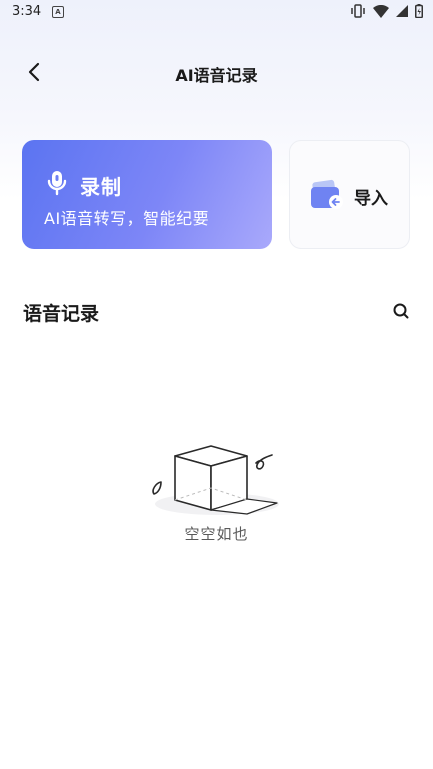 This screenshot has width=433, height=769. What do you see at coordinates (101, 187) in the screenshot?
I see `record-label: 录制` at bounding box center [101, 187].